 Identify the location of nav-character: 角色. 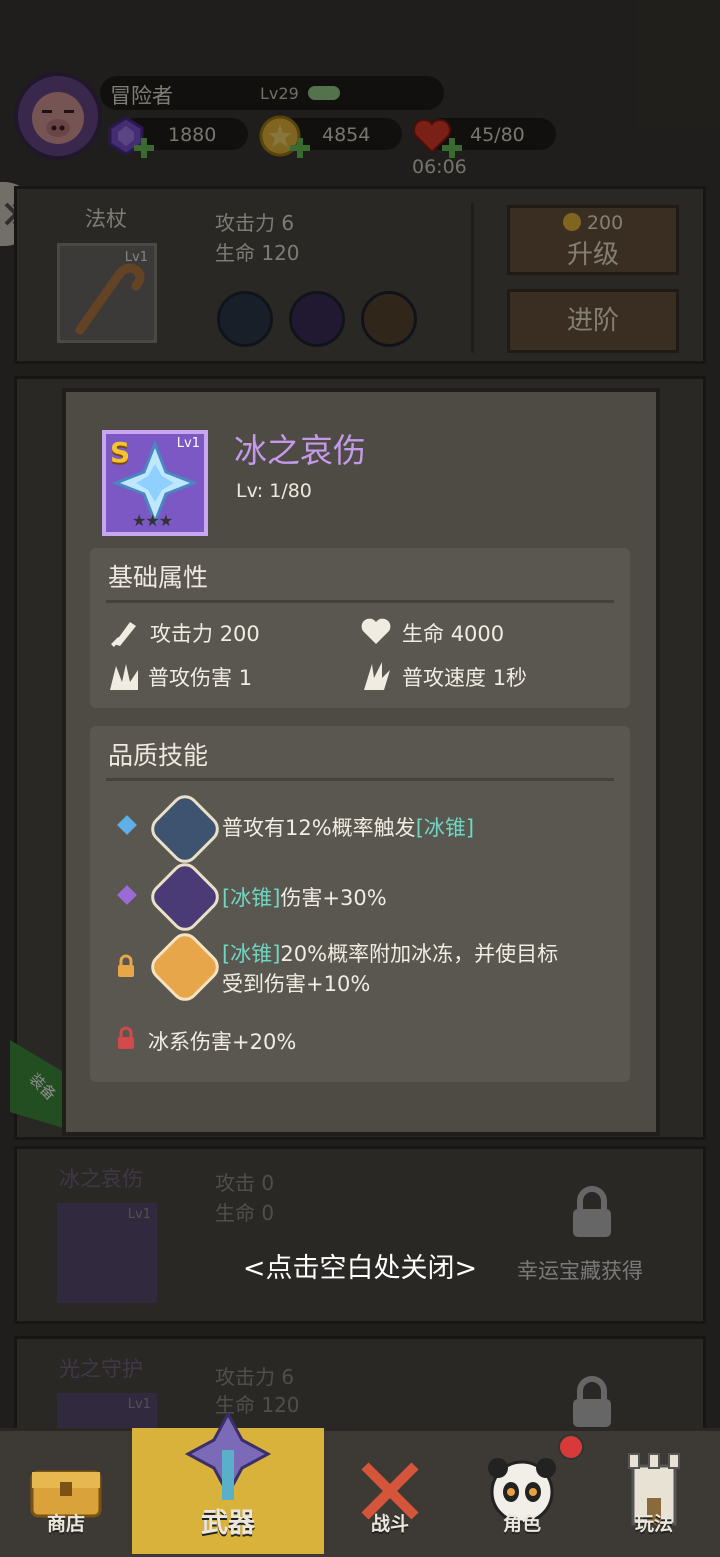
(522, 1491).